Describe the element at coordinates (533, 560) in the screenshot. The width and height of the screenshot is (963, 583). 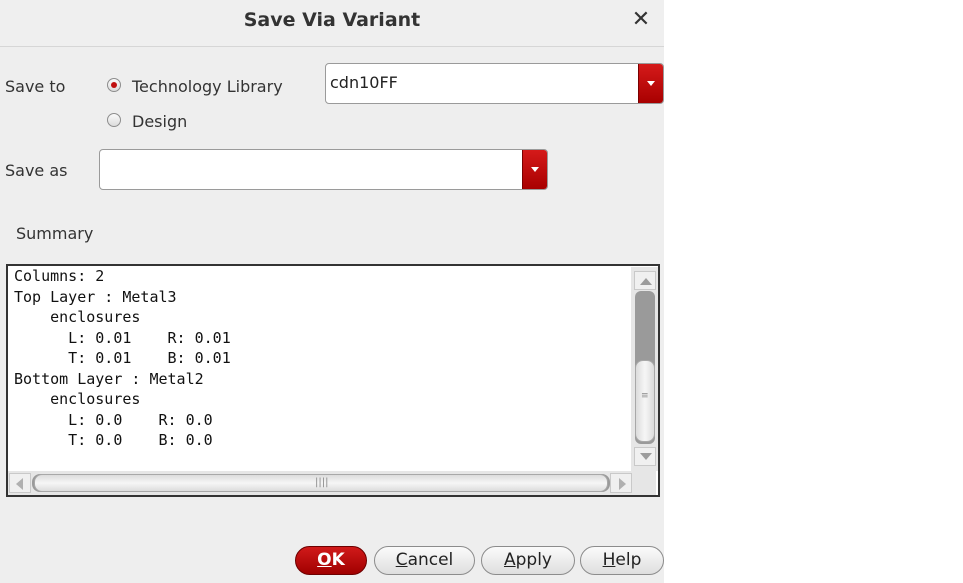
I see `apply-button-label: pply` at that location.